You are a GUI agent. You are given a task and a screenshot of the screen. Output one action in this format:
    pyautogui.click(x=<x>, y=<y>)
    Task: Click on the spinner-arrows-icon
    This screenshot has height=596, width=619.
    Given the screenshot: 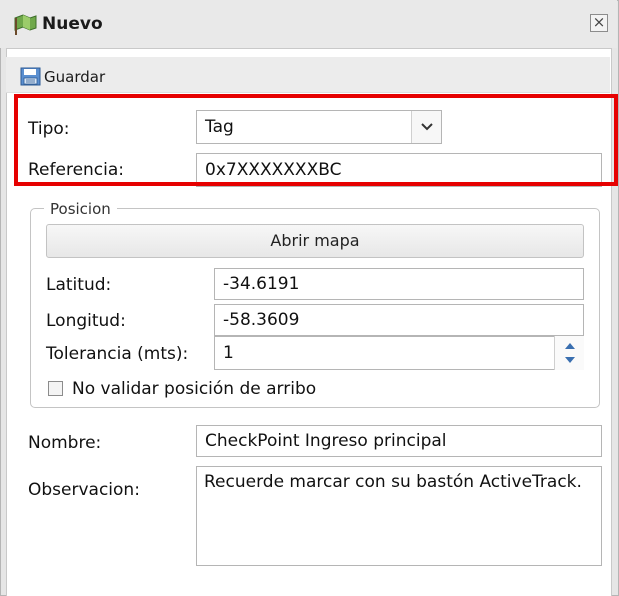 What is the action you would take?
    pyautogui.click(x=569, y=353)
    